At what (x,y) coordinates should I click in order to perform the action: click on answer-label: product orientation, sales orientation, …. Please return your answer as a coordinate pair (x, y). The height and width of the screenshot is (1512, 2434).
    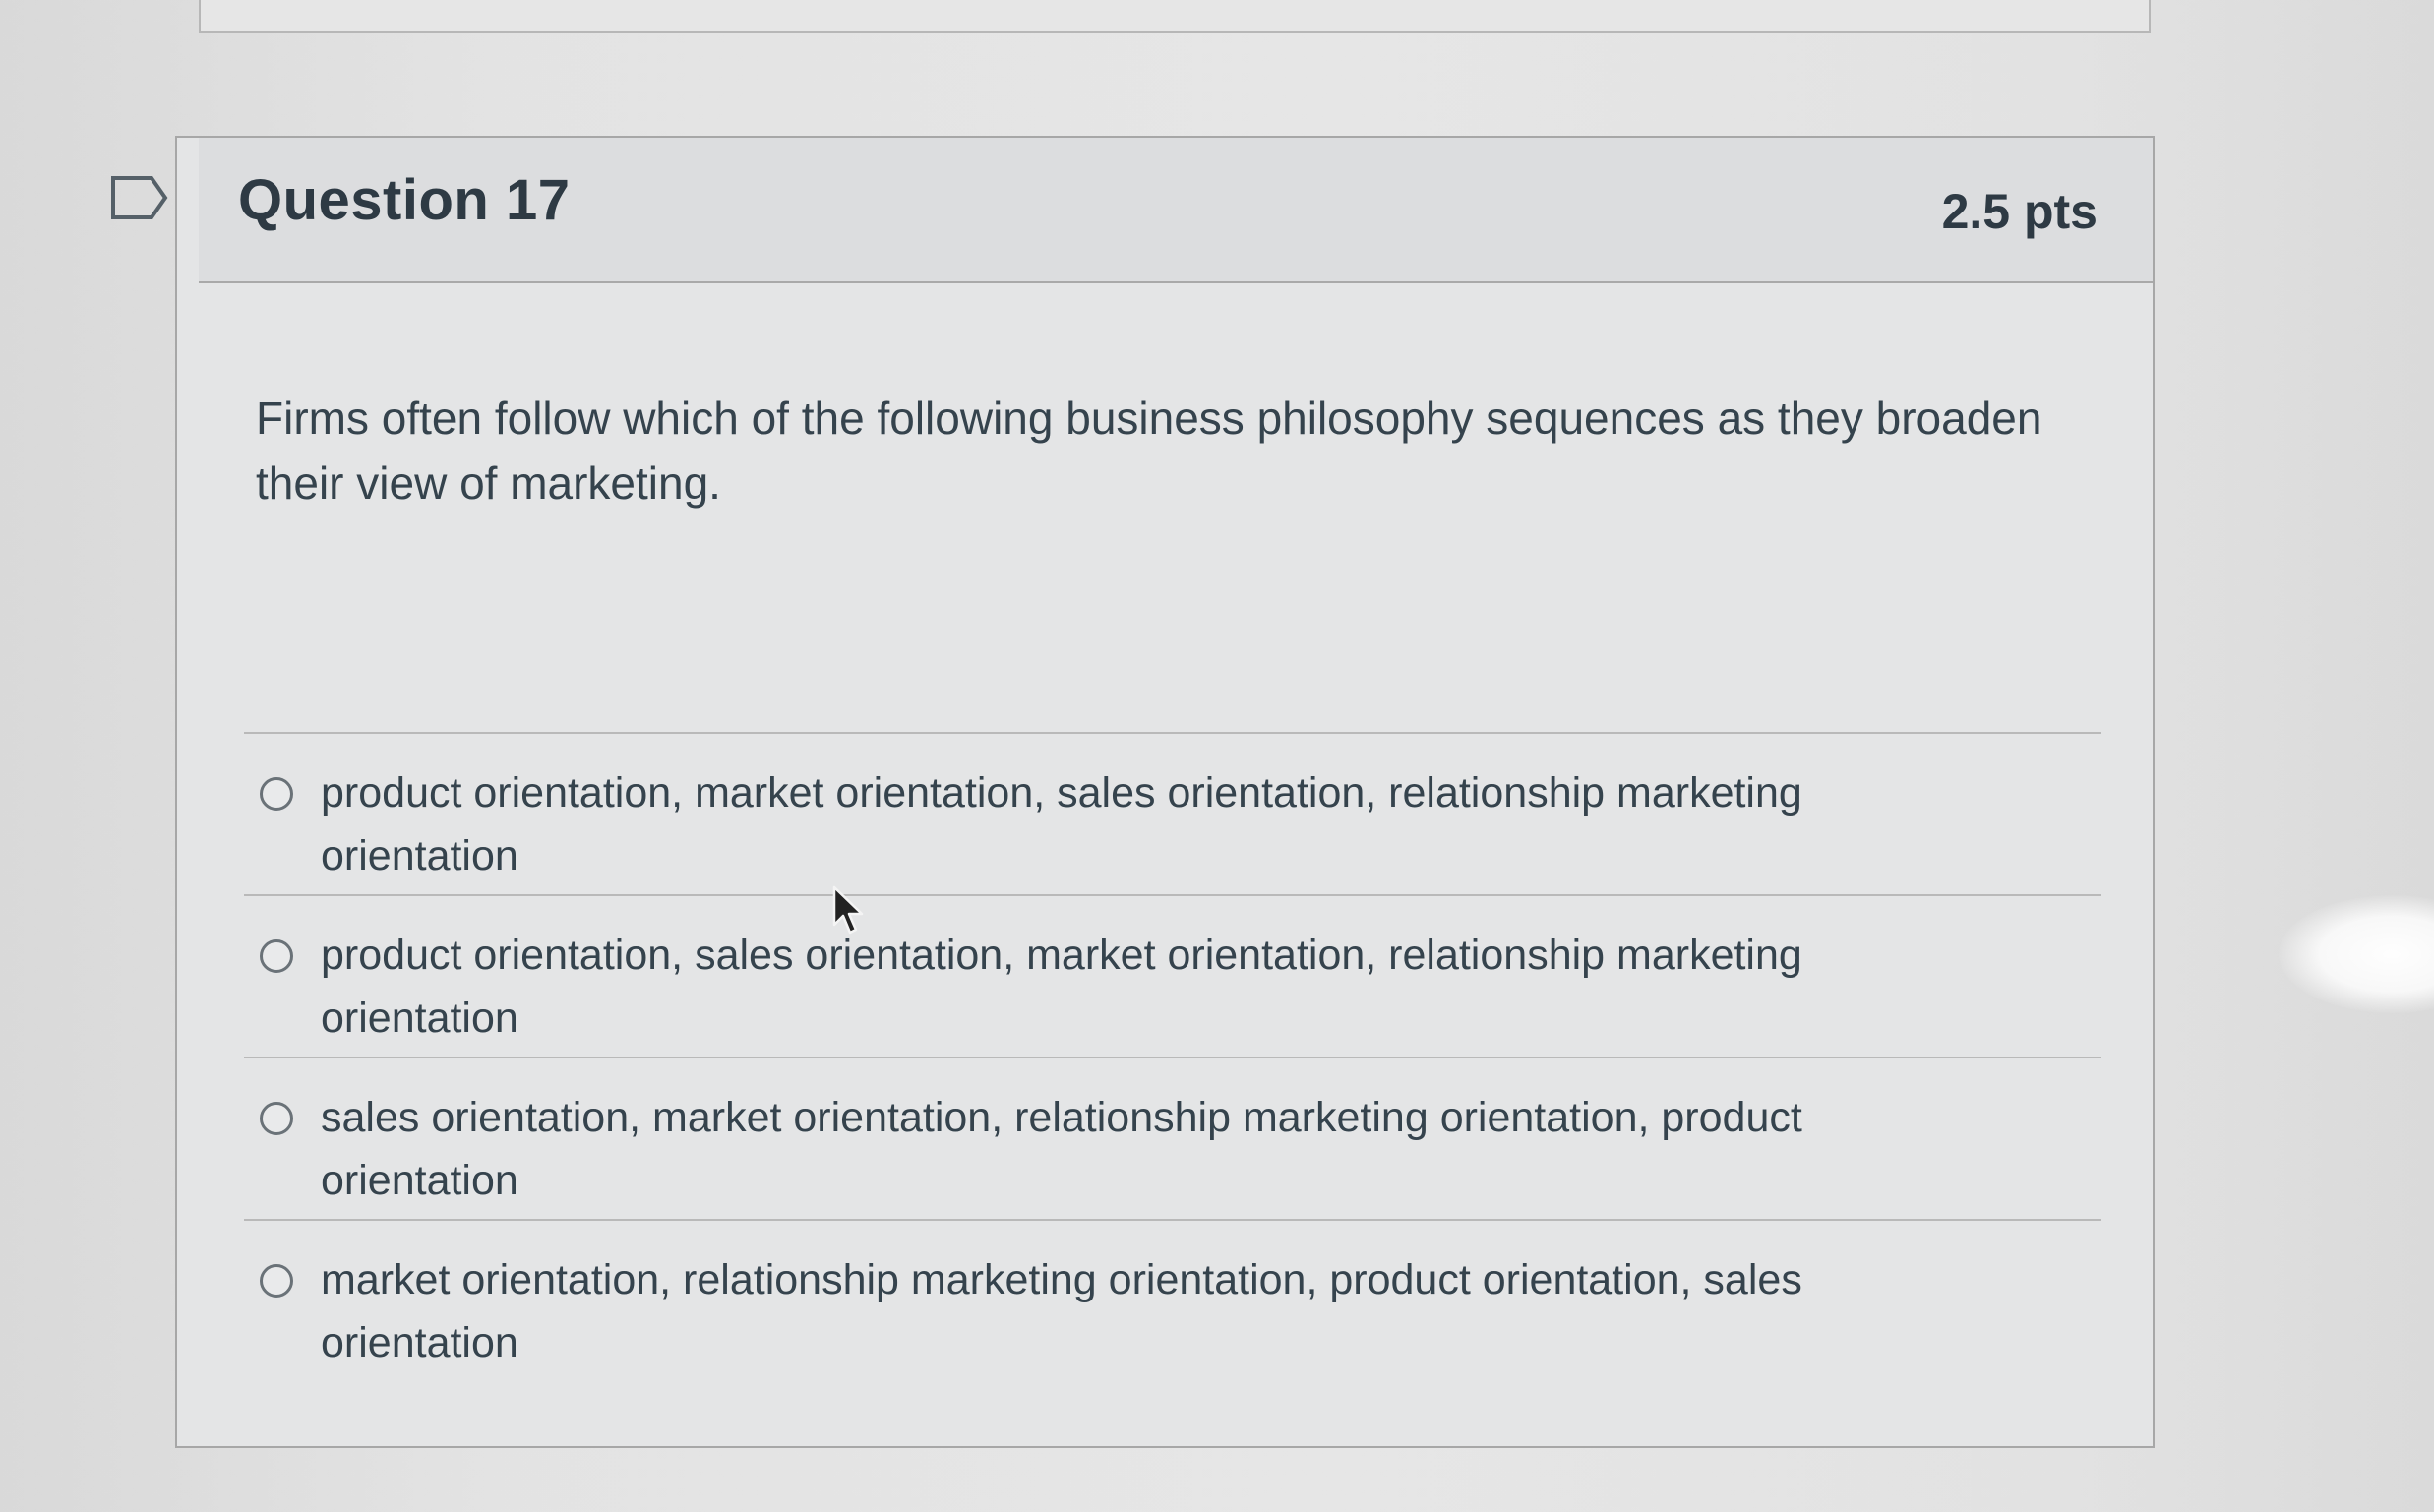
    Looking at the image, I should click on (1157, 987).